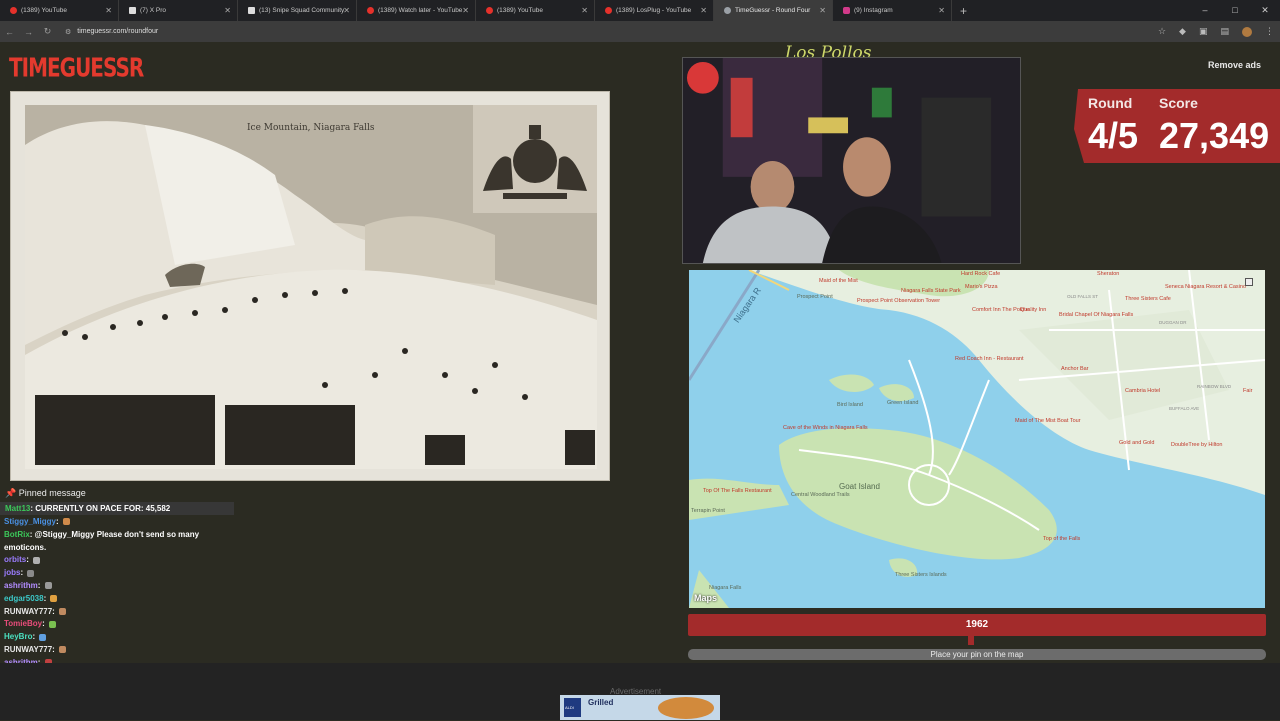 The image size is (1280, 721). Describe the element at coordinates (1178, 103) in the screenshot. I see `score-label: Score` at that location.